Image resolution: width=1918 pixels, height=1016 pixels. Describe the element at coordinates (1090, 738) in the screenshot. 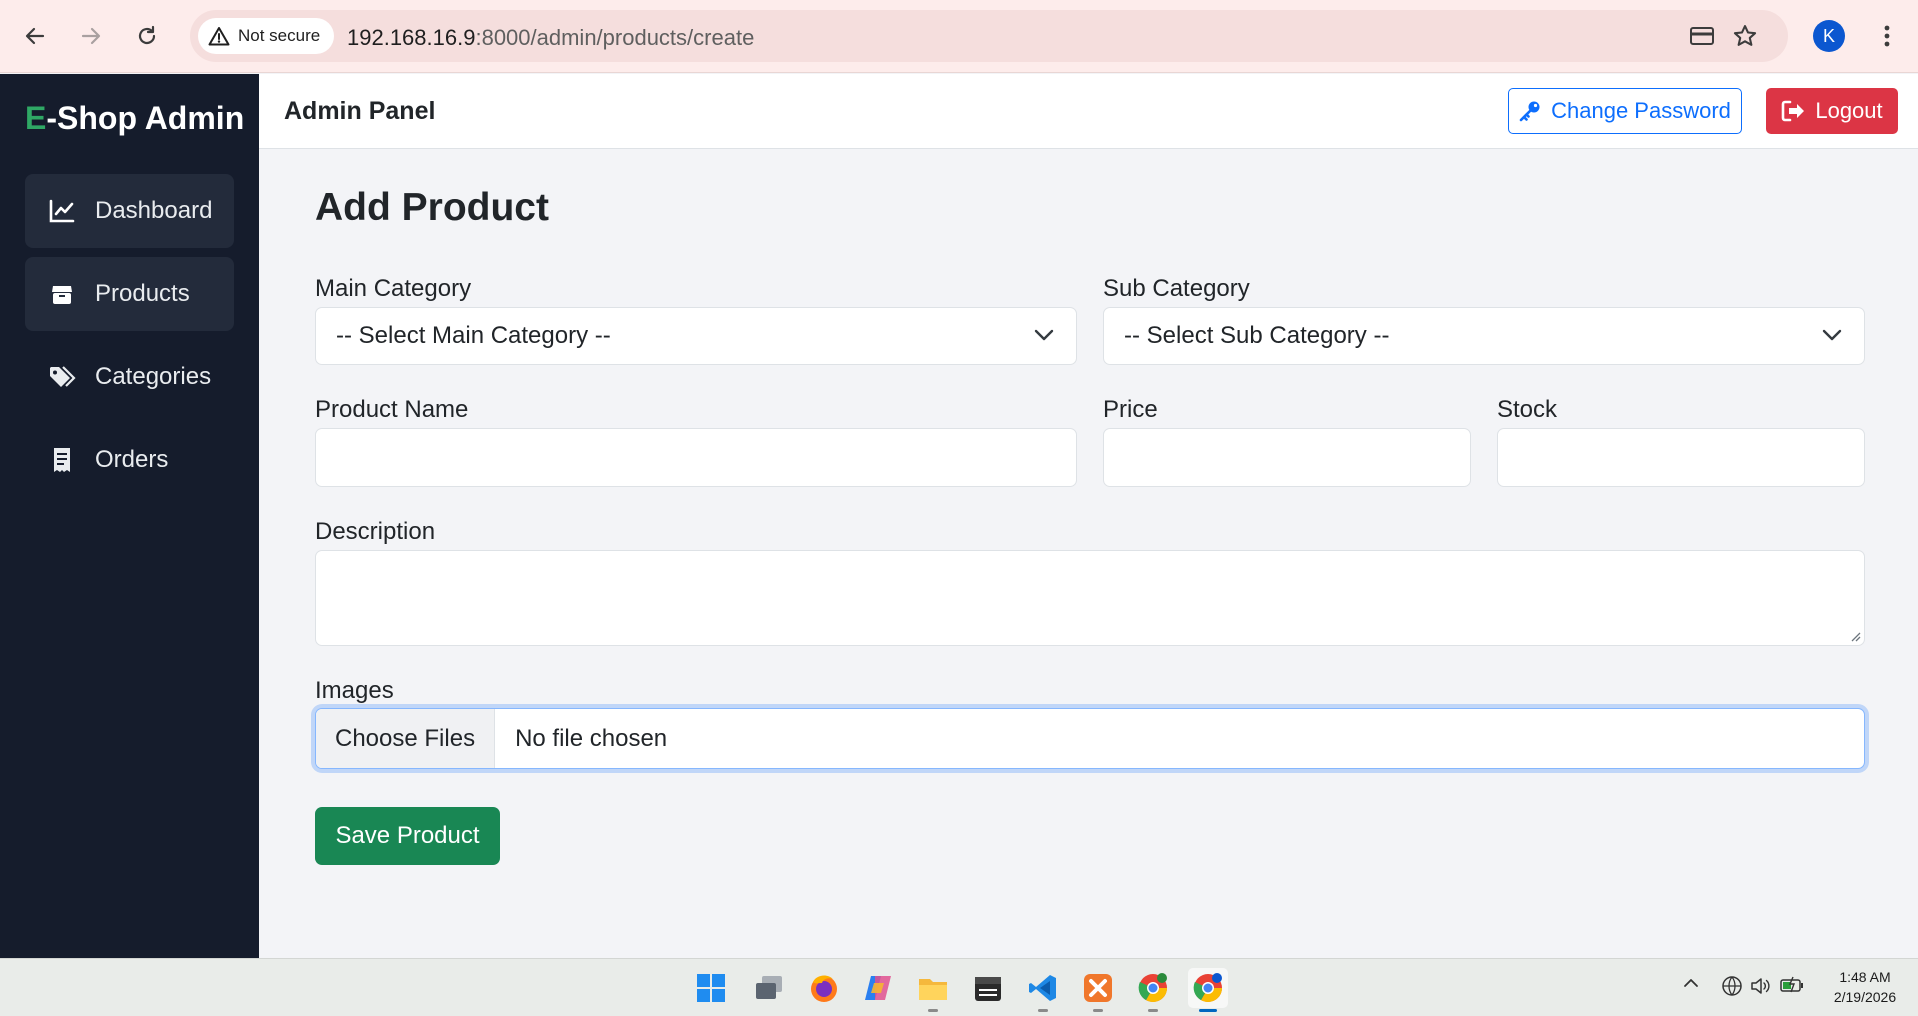

I see `images-file-input: Choose Files No file chosen` at that location.